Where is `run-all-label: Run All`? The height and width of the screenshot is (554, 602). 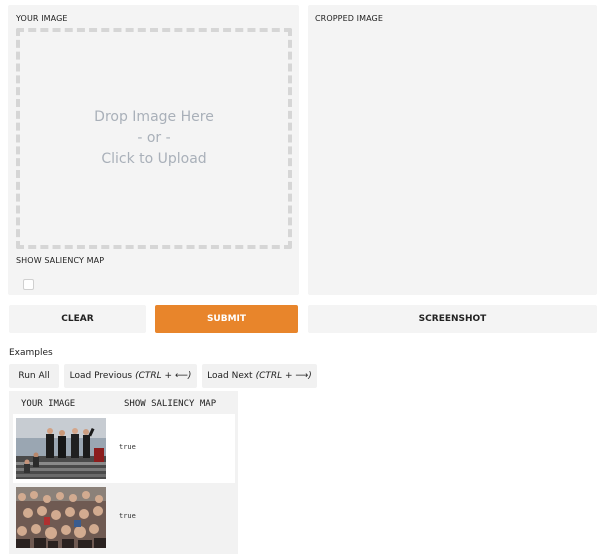
run-all-label: Run All is located at coordinates (34, 376).